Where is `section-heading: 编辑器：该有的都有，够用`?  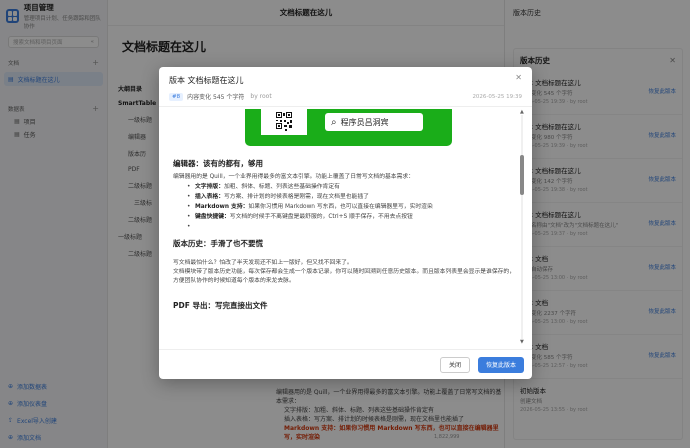 section-heading: 编辑器：该有的都有，够用 is located at coordinates (218, 163).